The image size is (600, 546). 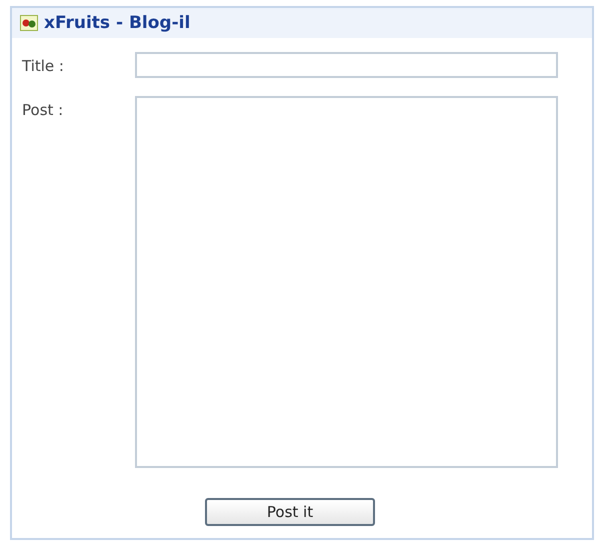 What do you see at coordinates (43, 66) in the screenshot?
I see `field-label: Title :` at bounding box center [43, 66].